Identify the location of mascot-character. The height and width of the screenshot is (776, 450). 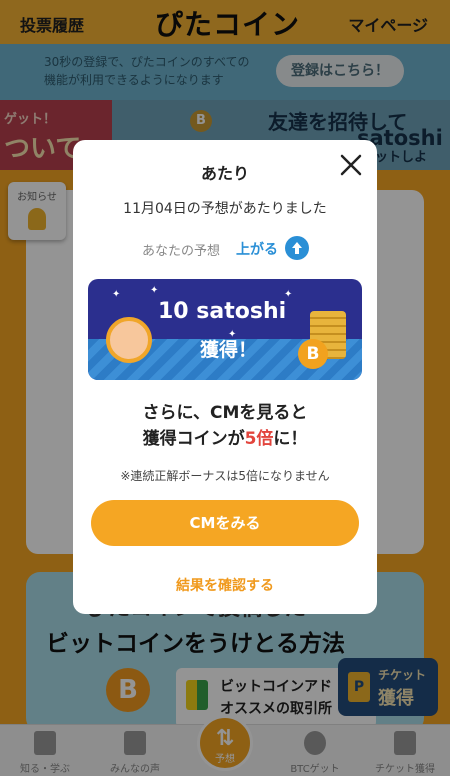
(129, 340).